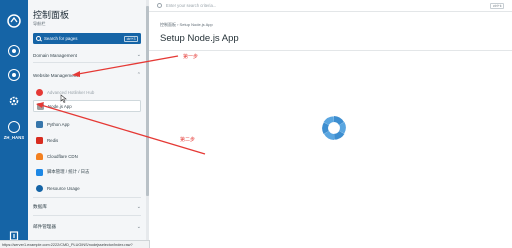 The height and width of the screenshot is (248, 512). I want to click on python-icon, so click(39, 124).